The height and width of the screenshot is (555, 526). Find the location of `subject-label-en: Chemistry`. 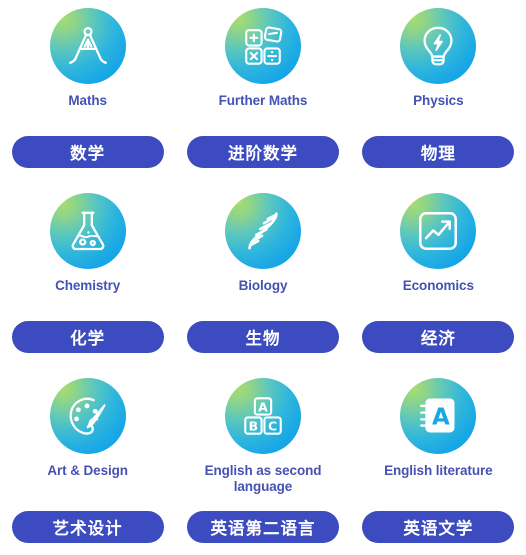

subject-label-en: Chemistry is located at coordinates (88, 285).